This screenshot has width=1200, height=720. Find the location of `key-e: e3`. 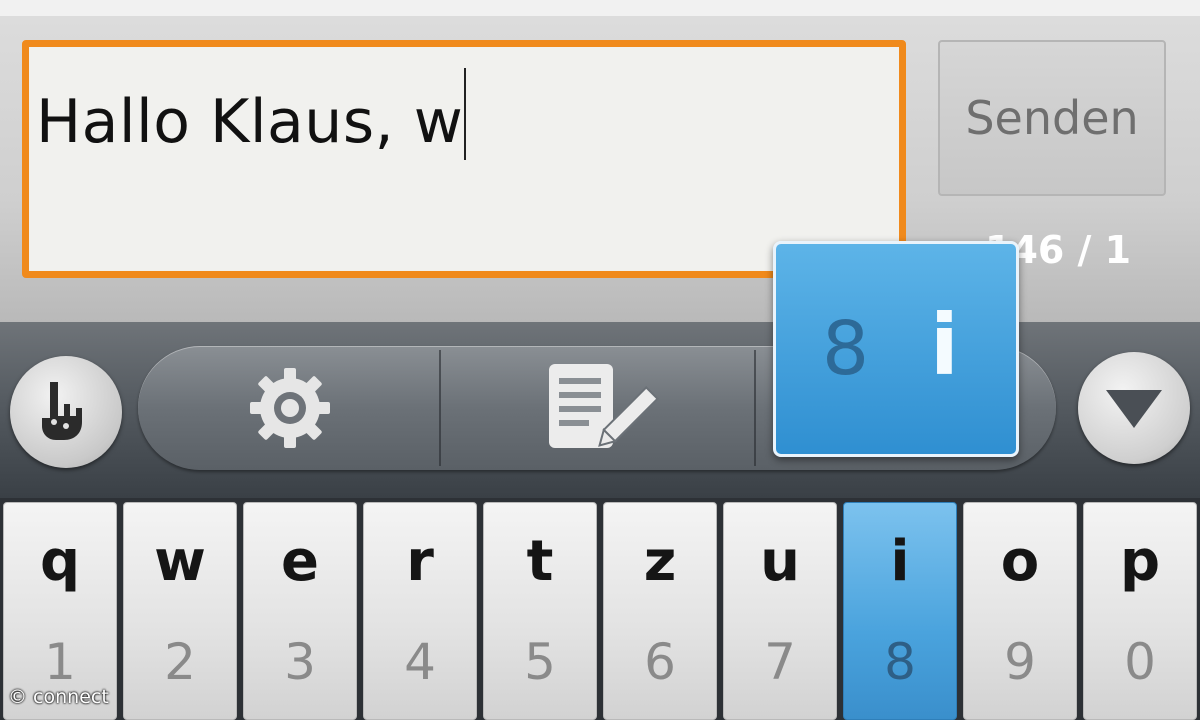

key-e: e3 is located at coordinates (300, 611).